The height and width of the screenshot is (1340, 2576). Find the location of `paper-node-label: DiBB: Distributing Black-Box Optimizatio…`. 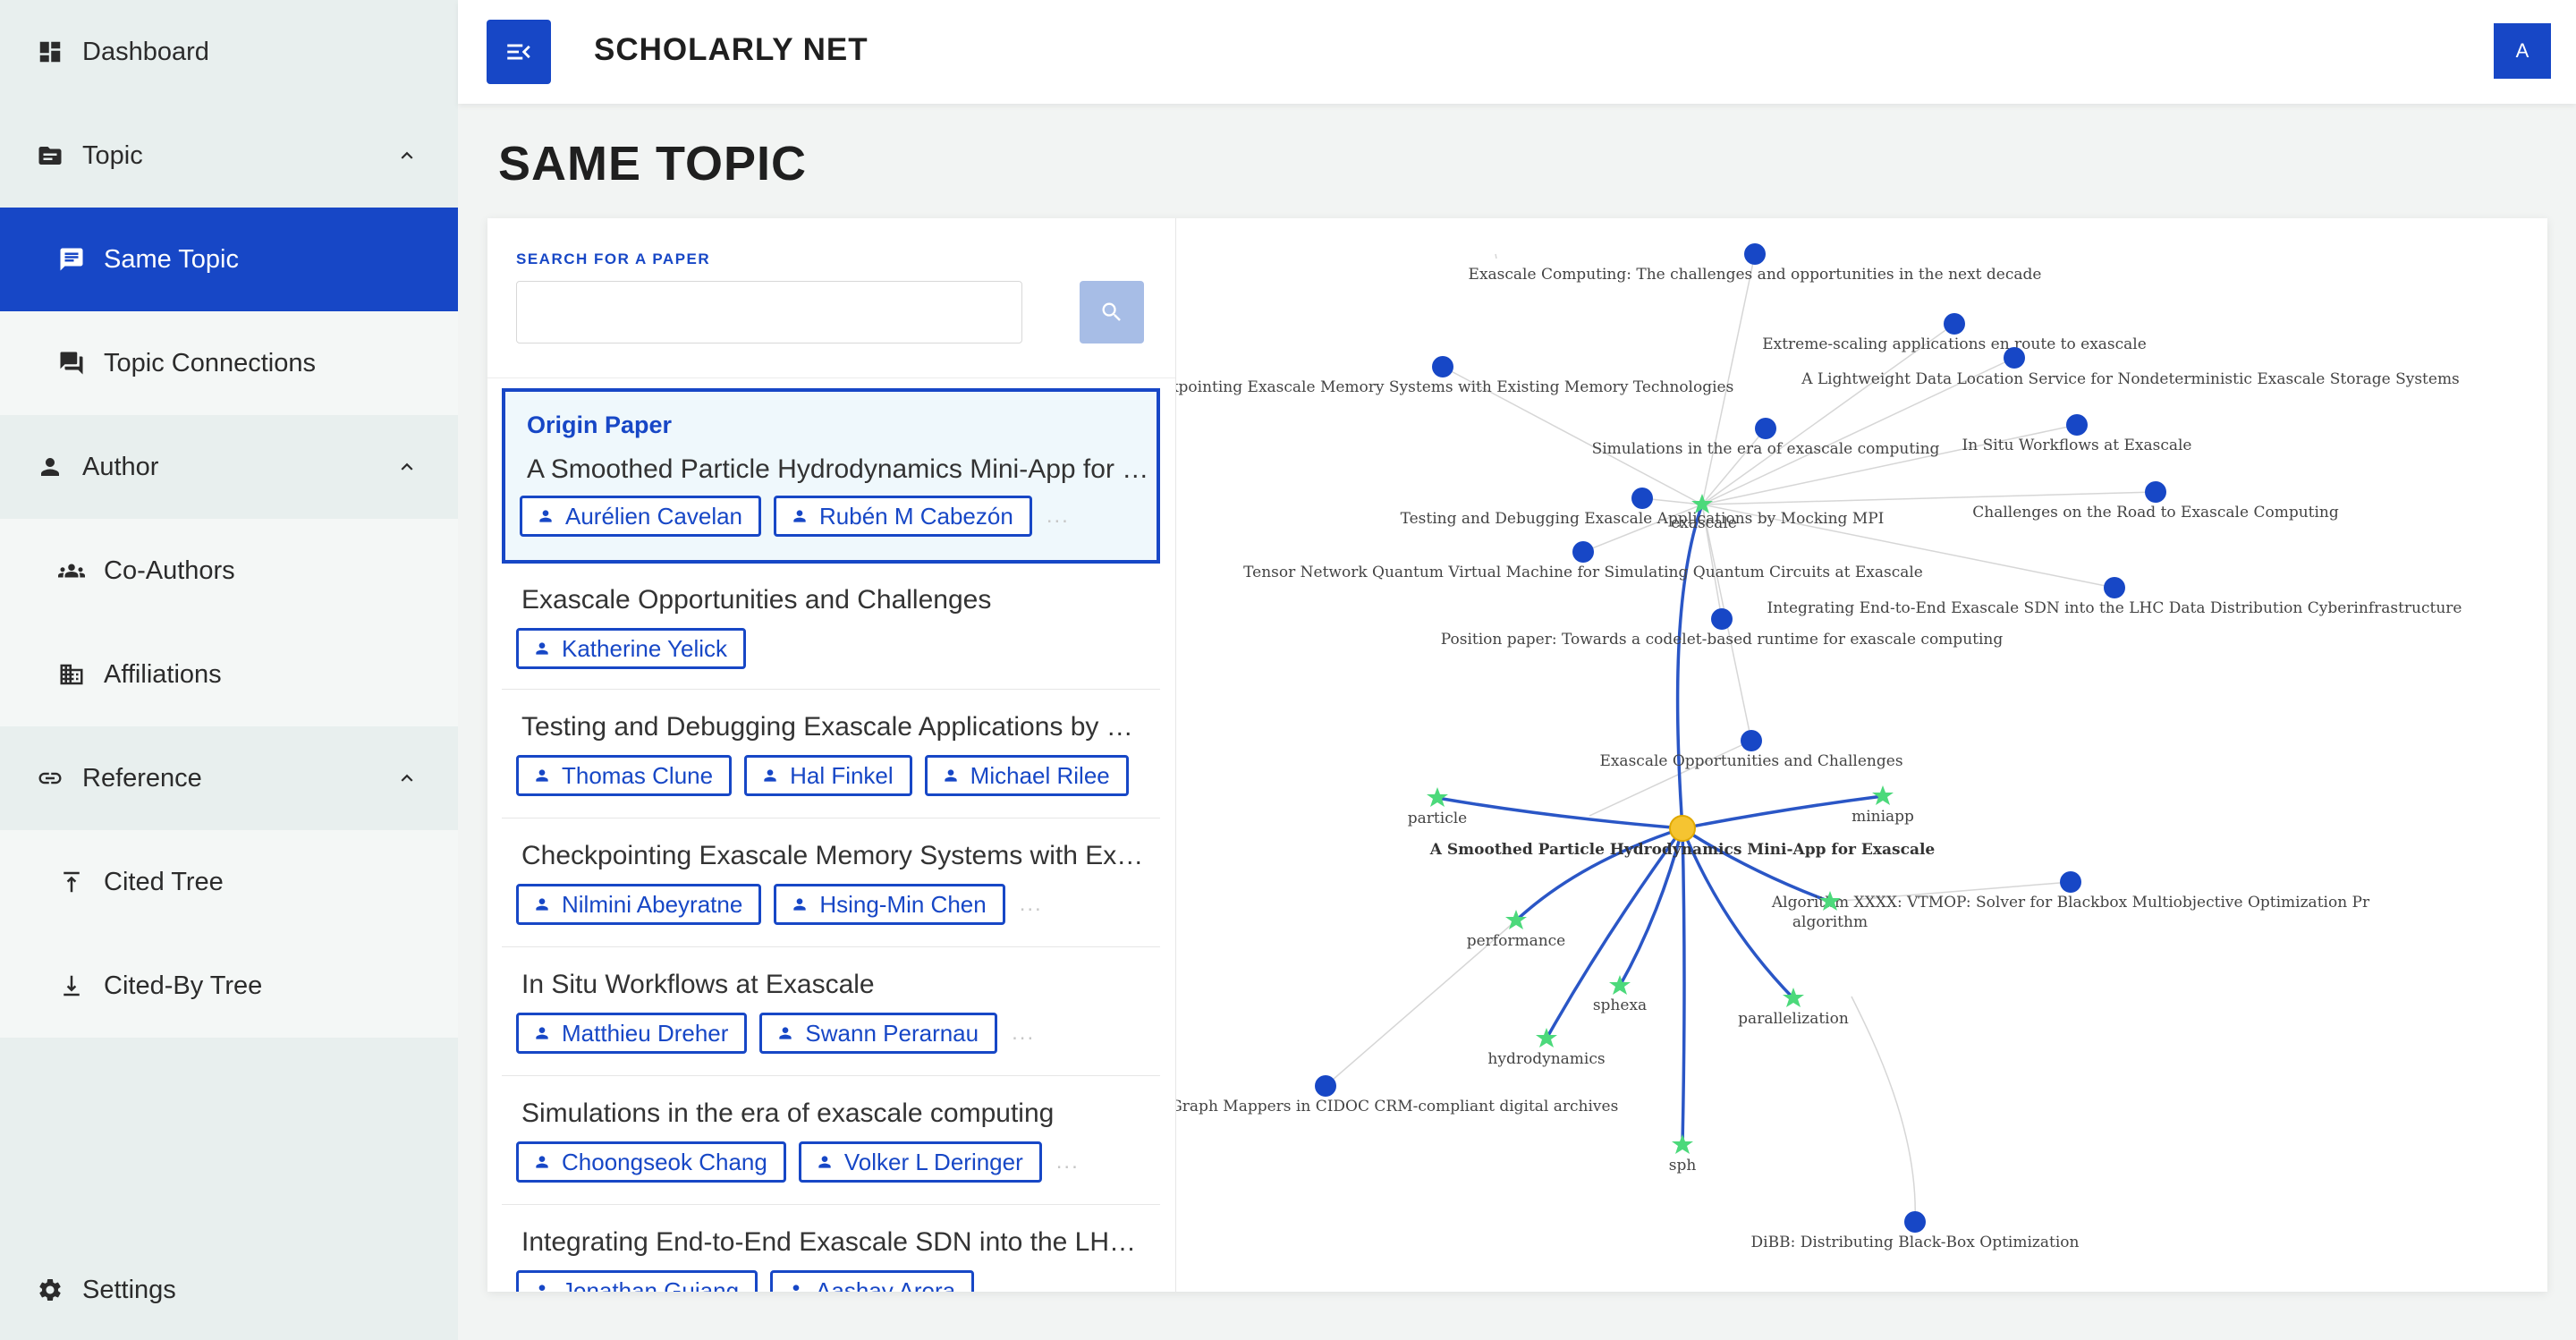

paper-node-label: DiBB: Distributing Black-Box Optimizatio… is located at coordinates (1915, 1242).